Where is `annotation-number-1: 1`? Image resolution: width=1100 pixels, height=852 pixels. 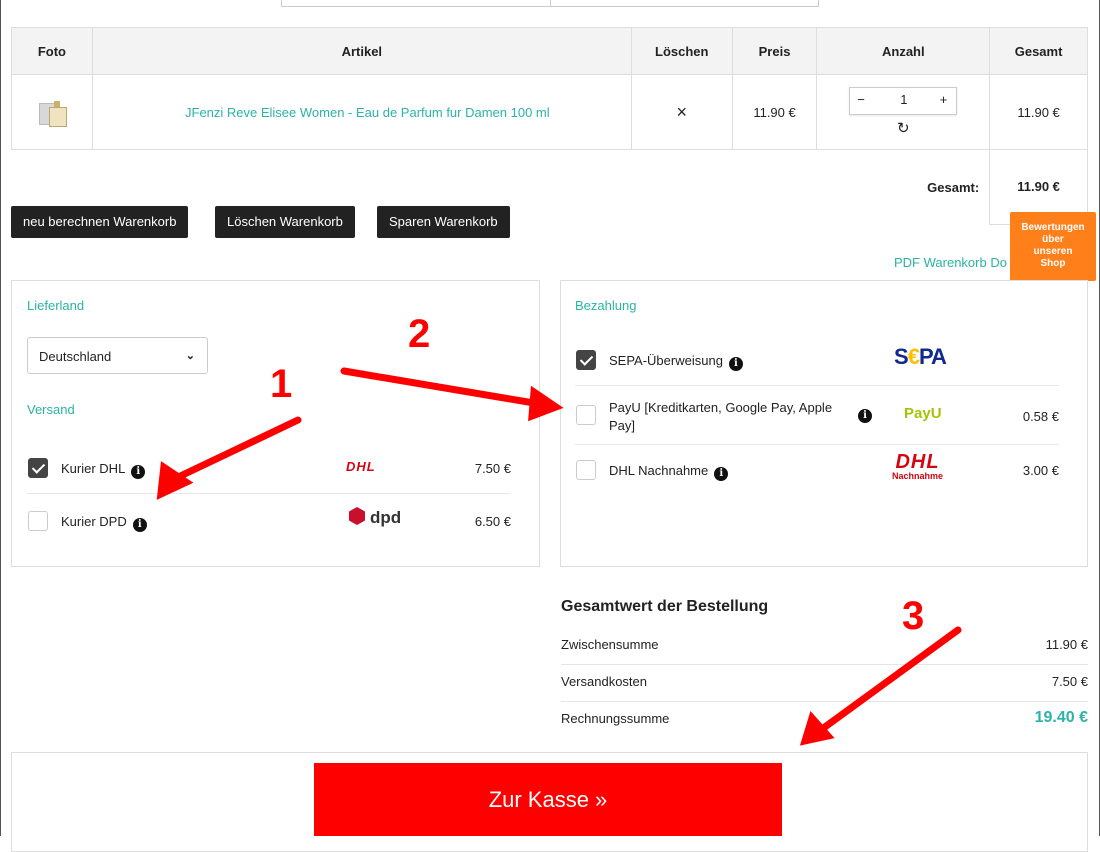
annotation-number-1: 1 is located at coordinates (281, 384).